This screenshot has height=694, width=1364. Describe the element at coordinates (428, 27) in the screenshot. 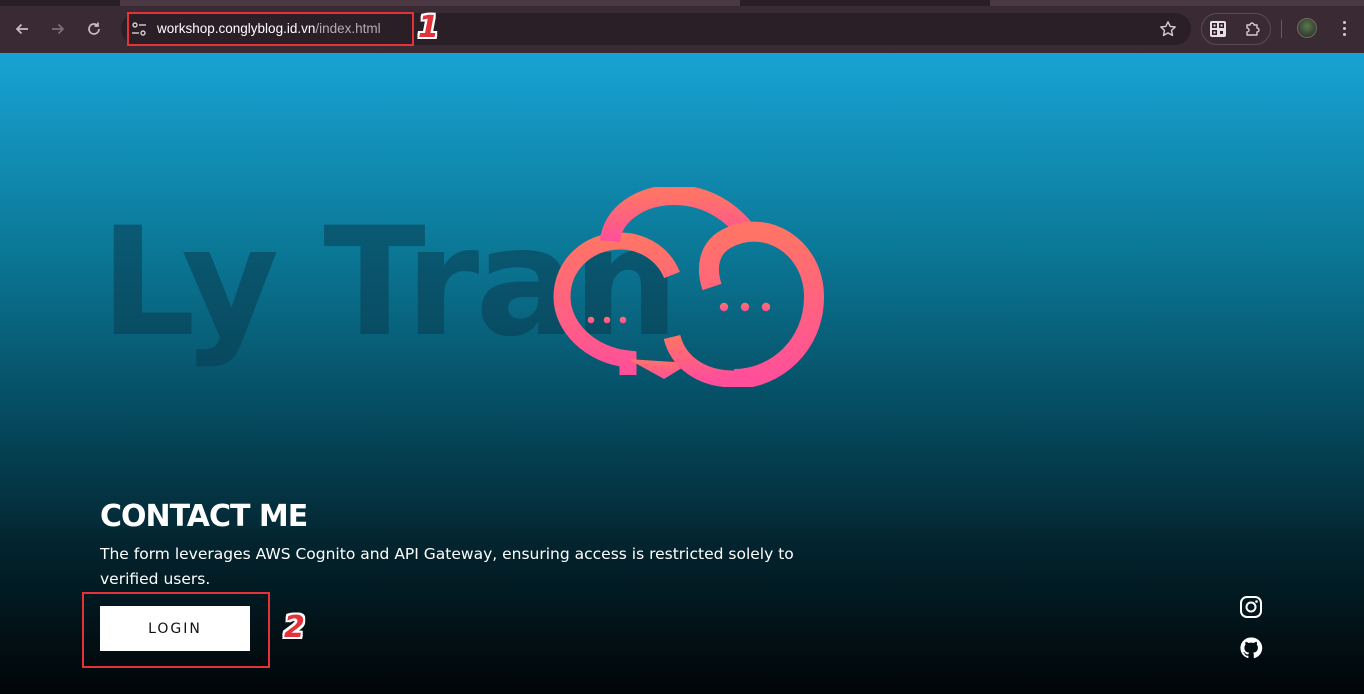

I see `annotation-label-1: 1` at that location.